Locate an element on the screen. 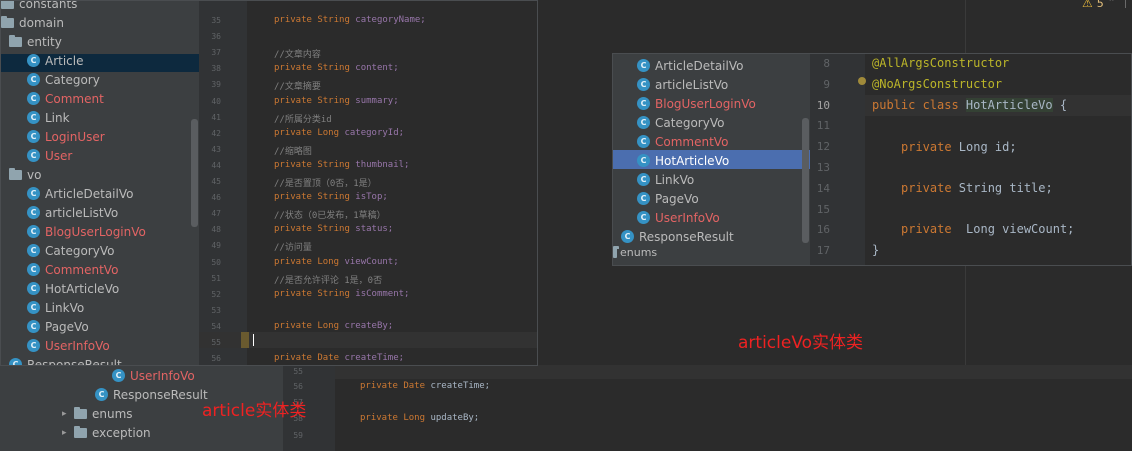  code-comment: //文章内容 is located at coordinates (297, 53).